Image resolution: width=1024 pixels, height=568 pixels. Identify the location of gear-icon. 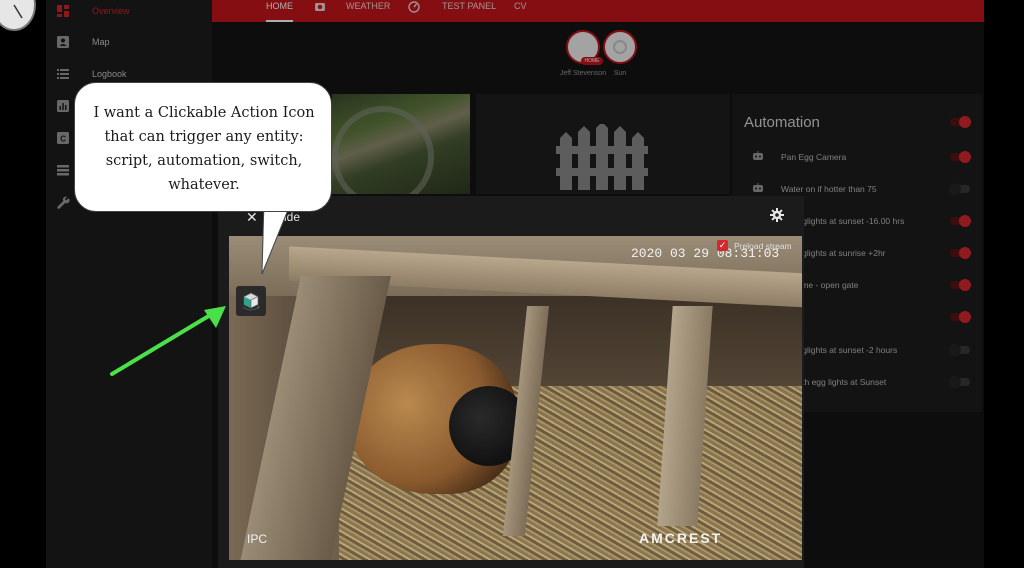
(777, 217).